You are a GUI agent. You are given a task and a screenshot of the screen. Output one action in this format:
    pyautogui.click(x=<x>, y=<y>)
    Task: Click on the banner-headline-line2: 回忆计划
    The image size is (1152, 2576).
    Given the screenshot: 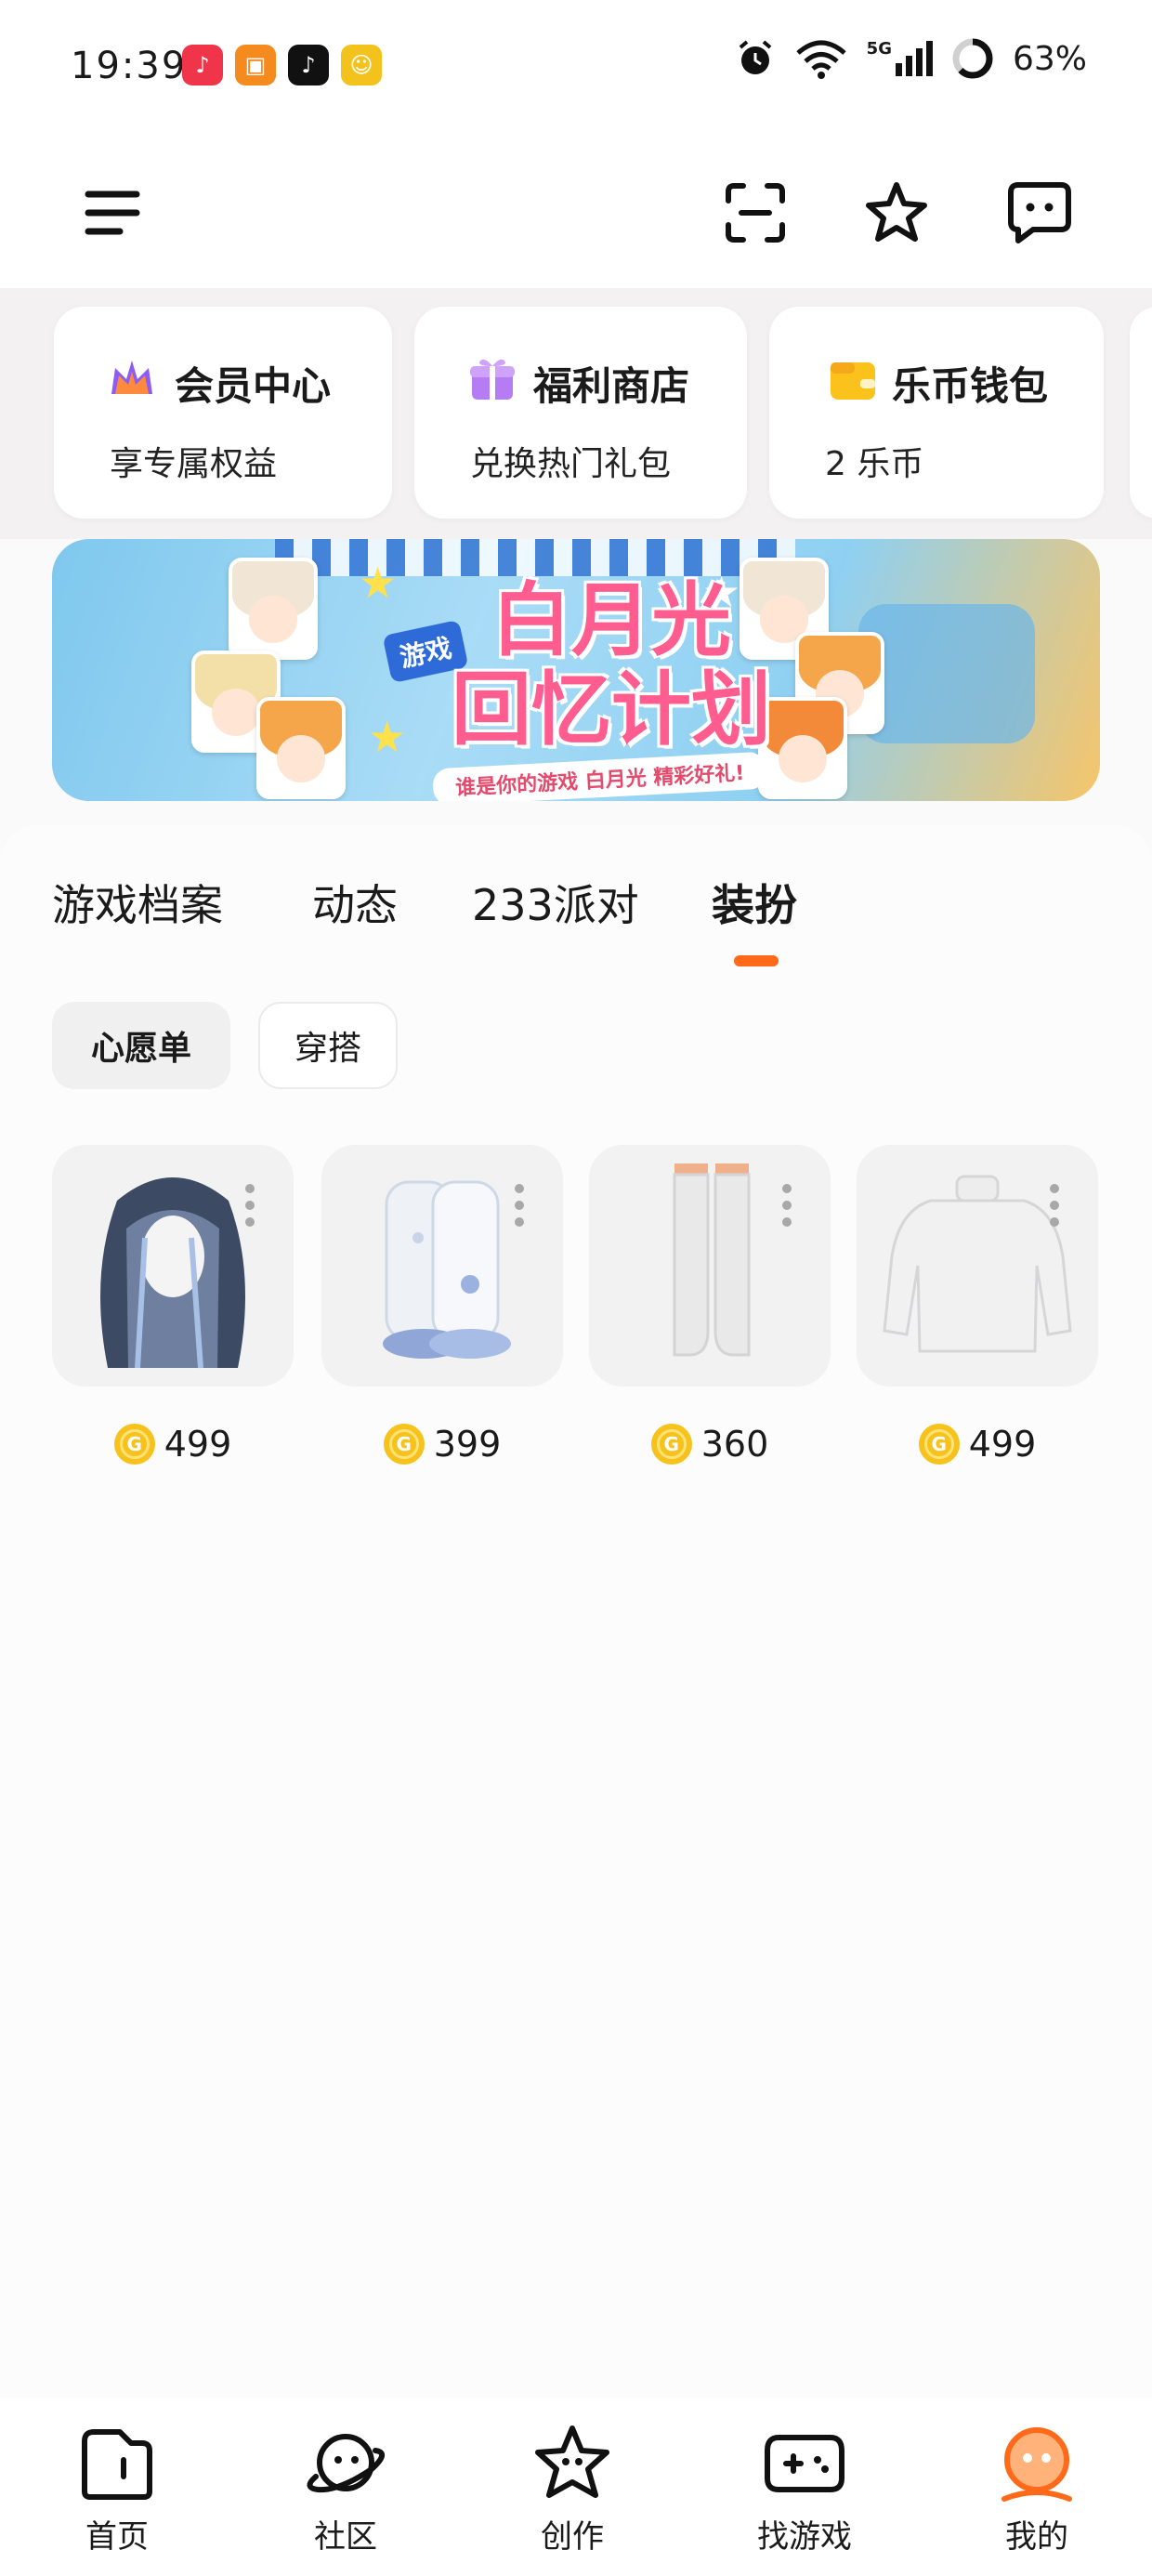 What is the action you would take?
    pyautogui.click(x=611, y=710)
    